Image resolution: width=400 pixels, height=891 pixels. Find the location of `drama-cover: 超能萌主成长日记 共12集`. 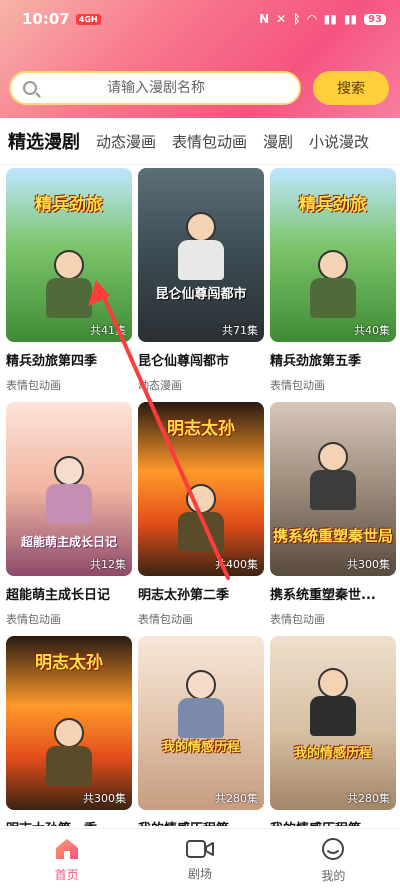

drama-cover: 超能萌主成长日记 共12集 is located at coordinates (69, 489).